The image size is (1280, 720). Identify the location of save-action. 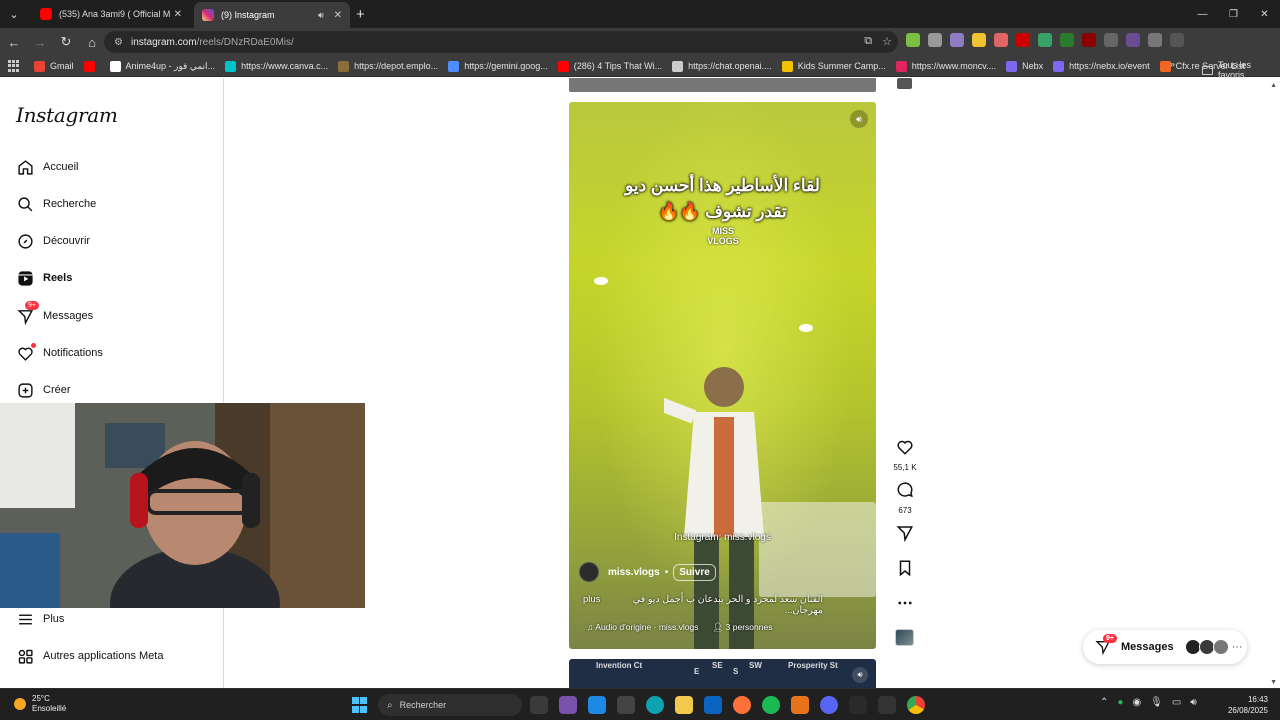
(905, 570).